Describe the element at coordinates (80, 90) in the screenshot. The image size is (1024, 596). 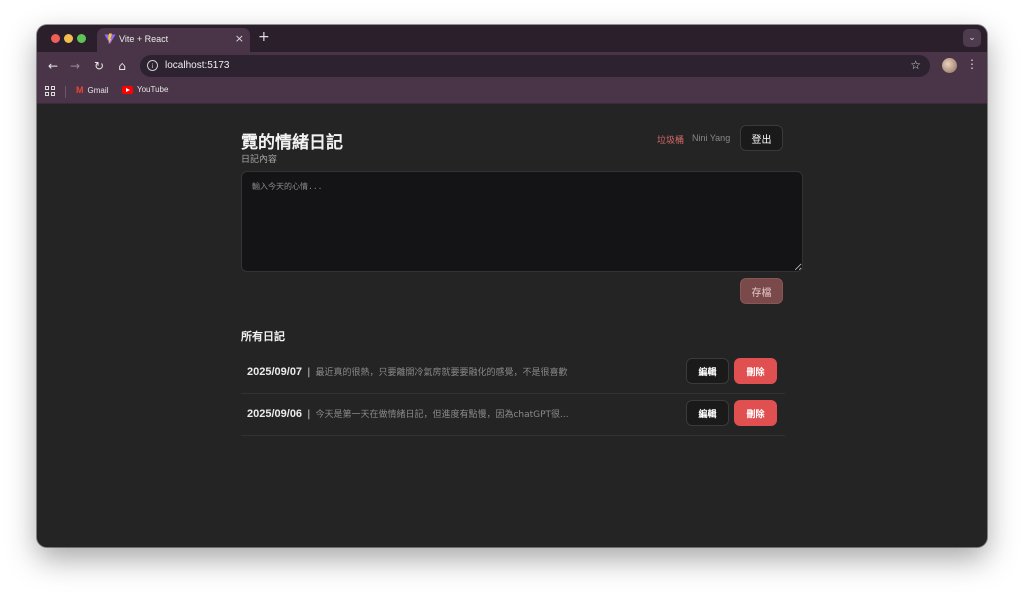
I see `gmail-icon: M` at that location.